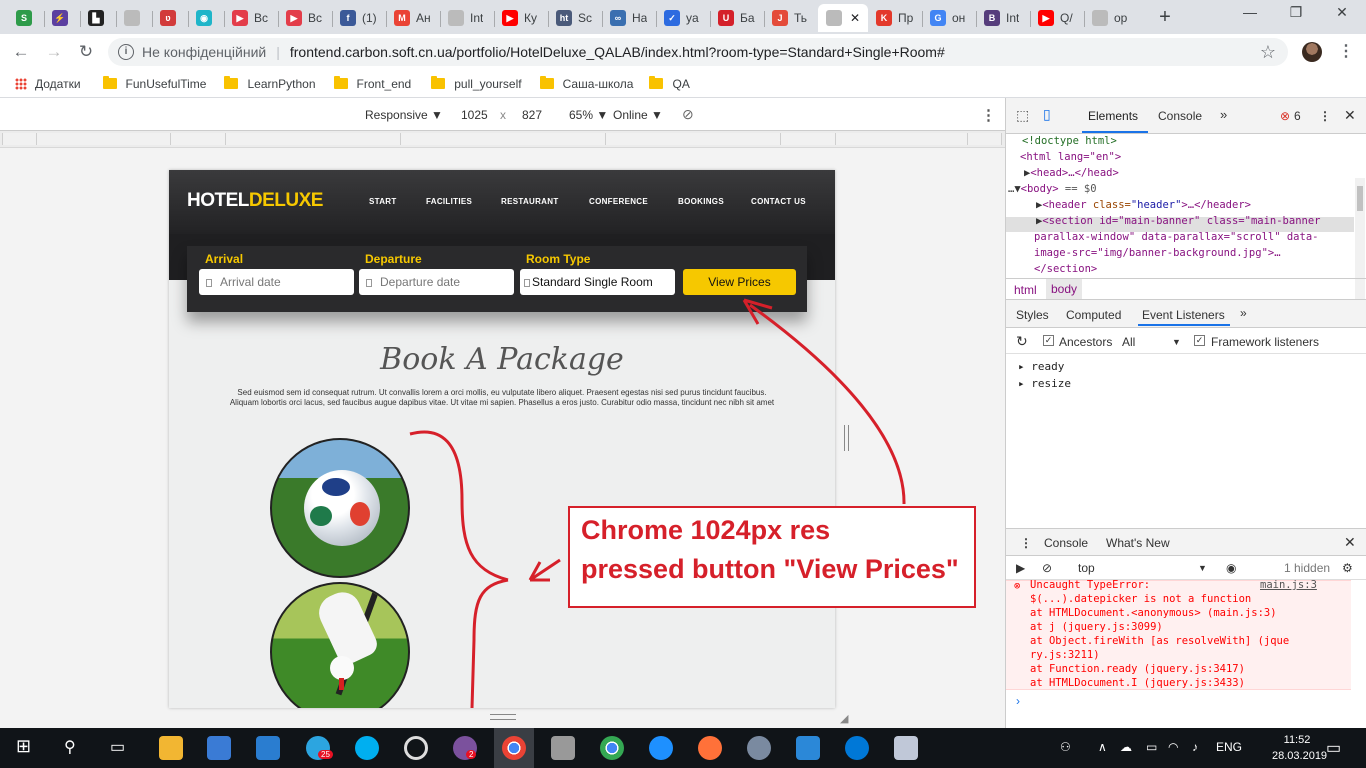  Describe the element at coordinates (1325, 116) in the screenshot. I see `devtools-menu-icon: ⋮` at that location.